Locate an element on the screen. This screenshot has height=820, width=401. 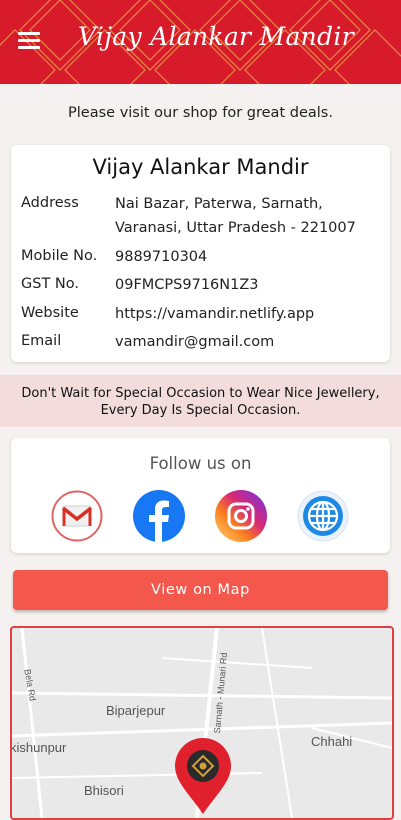
instagram-icon is located at coordinates (241, 516).